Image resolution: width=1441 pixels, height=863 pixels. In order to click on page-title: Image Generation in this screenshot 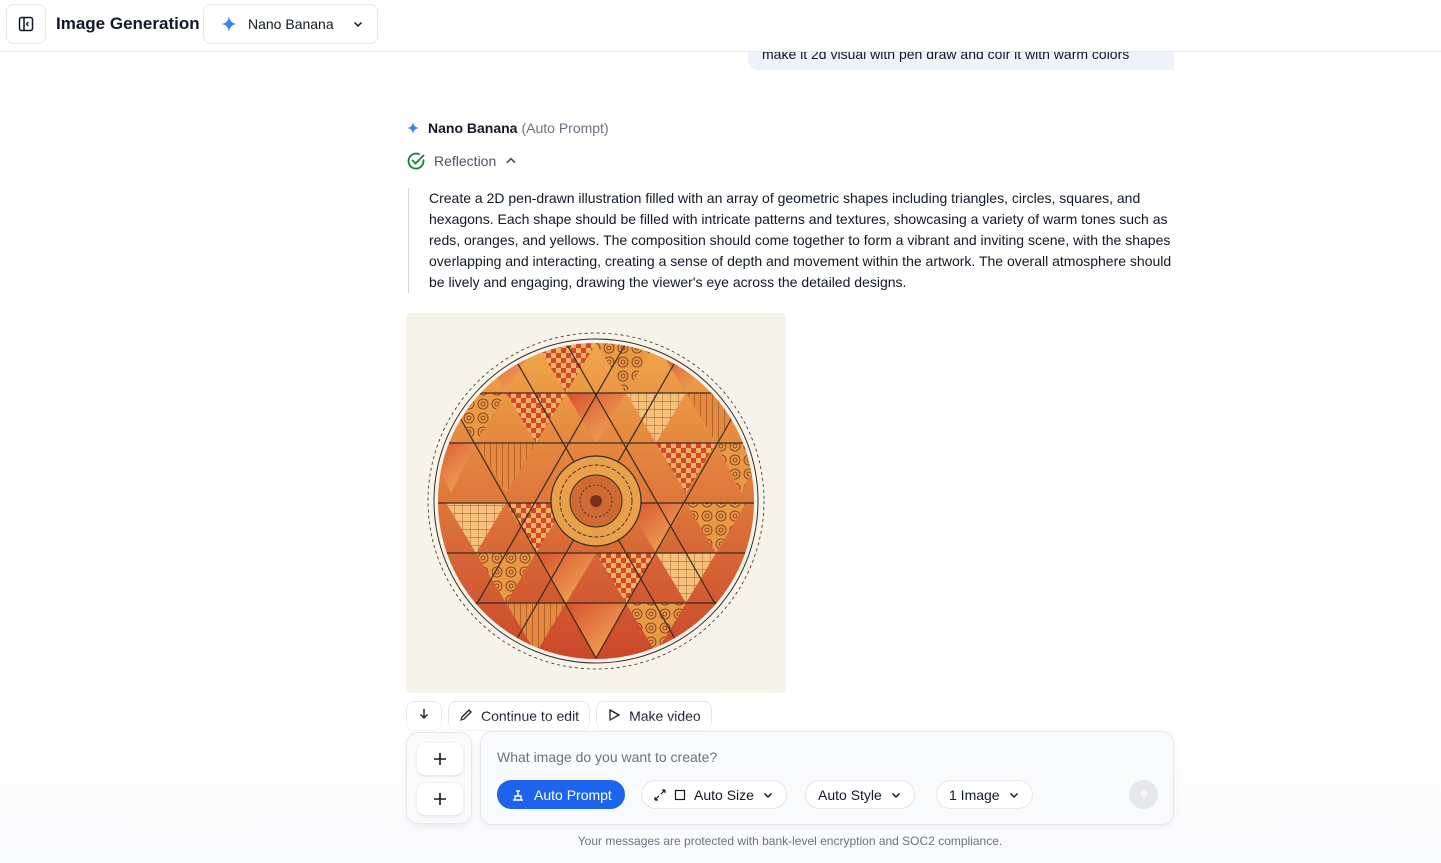, I will do `click(128, 23)`.